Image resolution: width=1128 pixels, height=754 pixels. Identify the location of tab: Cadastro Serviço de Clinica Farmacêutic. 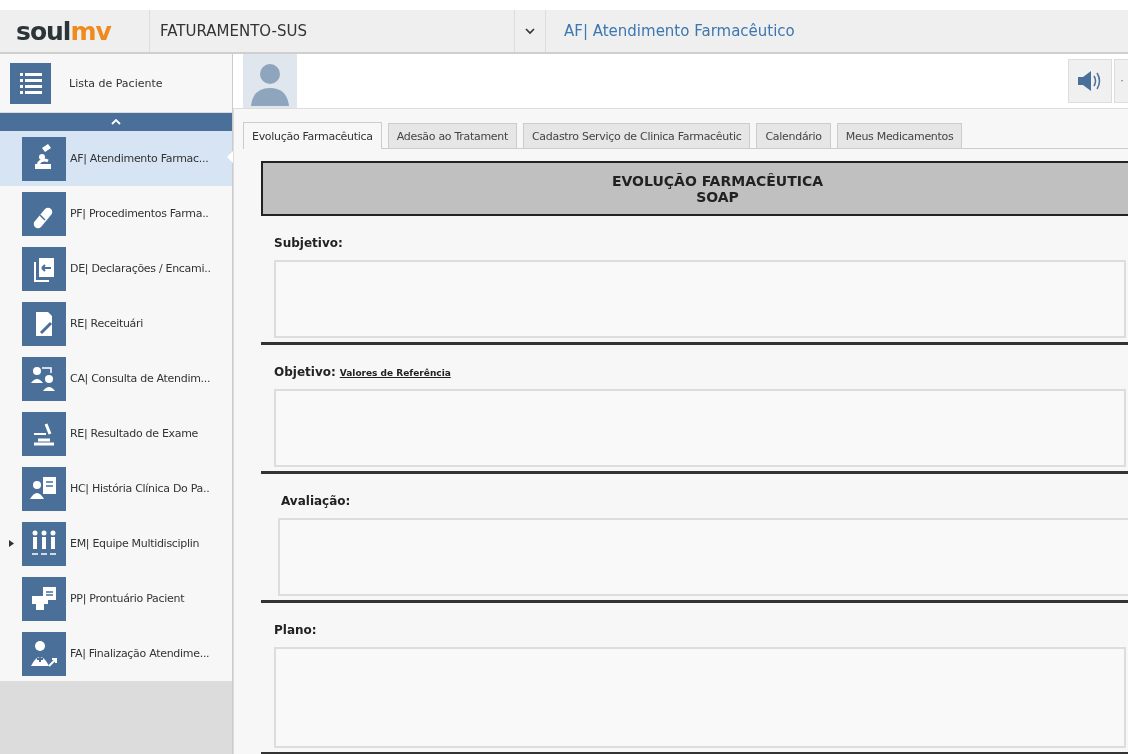
(636, 135).